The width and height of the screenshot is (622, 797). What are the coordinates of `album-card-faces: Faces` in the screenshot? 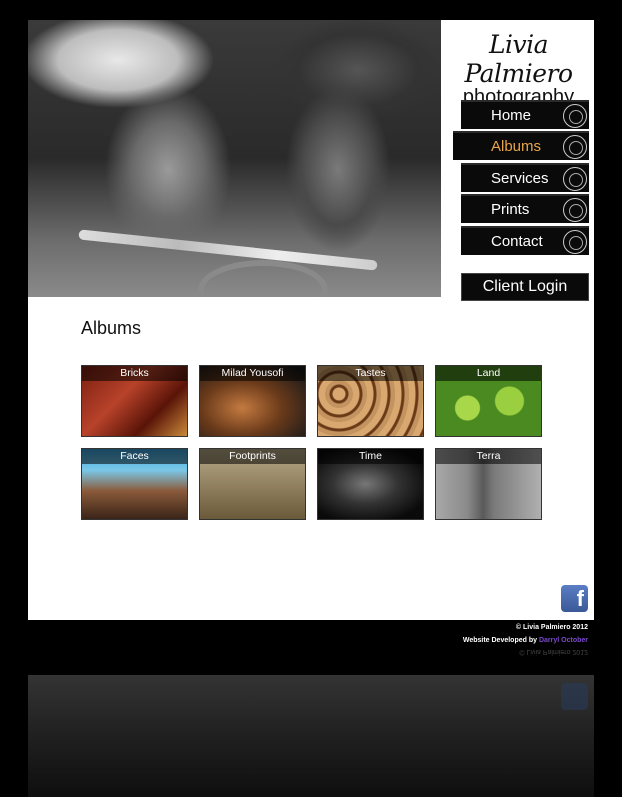 It's located at (134, 484).